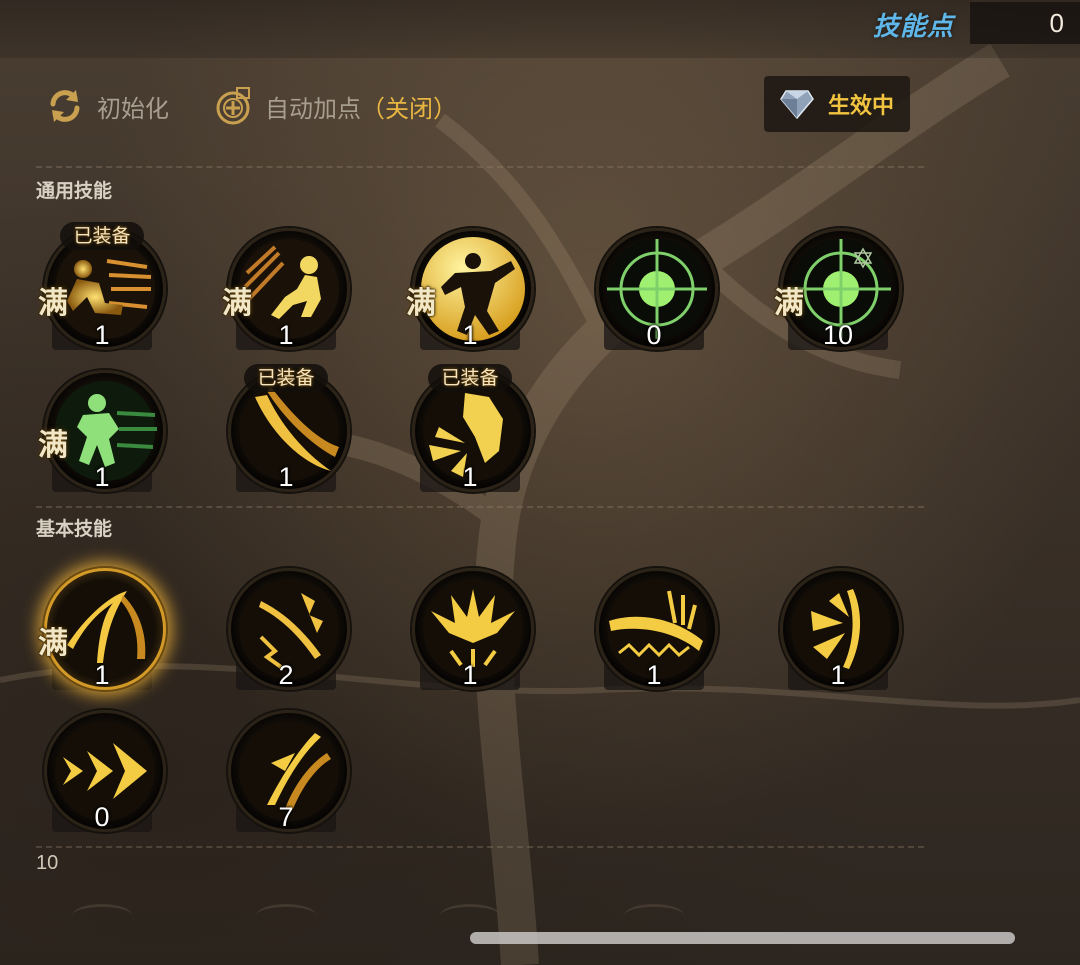 The height and width of the screenshot is (965, 1080). I want to click on effect-active-button: 生效中, so click(837, 104).